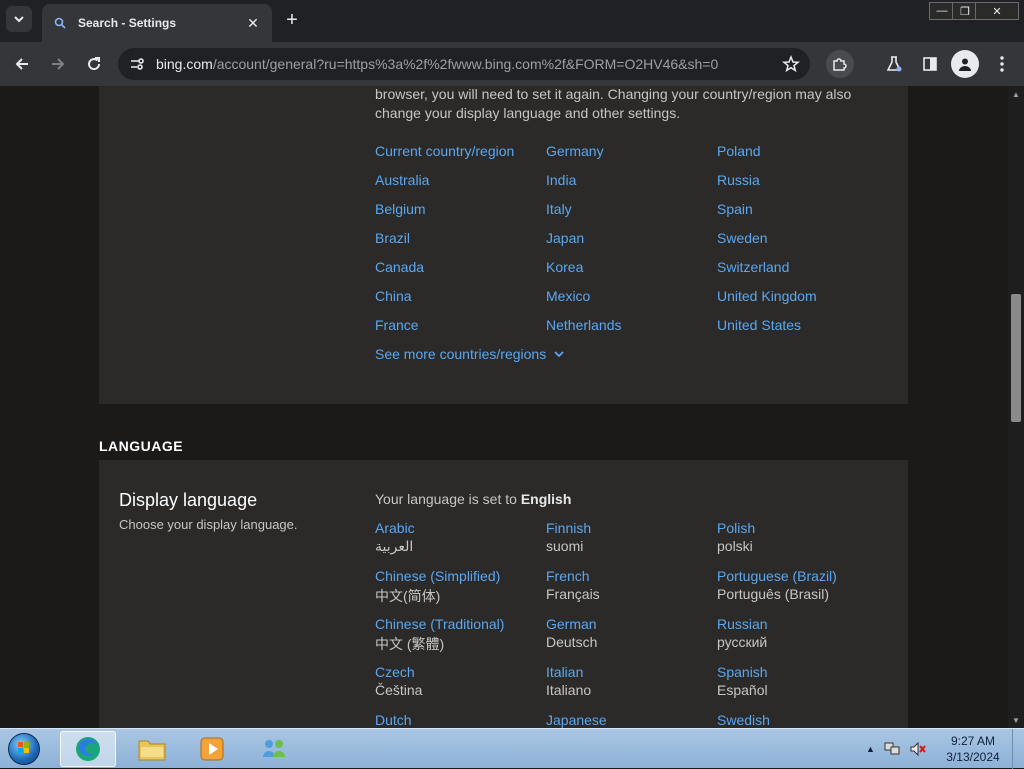 This screenshot has width=1024, height=769. What do you see at coordinates (402, 180) in the screenshot?
I see `region-link: Australia` at bounding box center [402, 180].